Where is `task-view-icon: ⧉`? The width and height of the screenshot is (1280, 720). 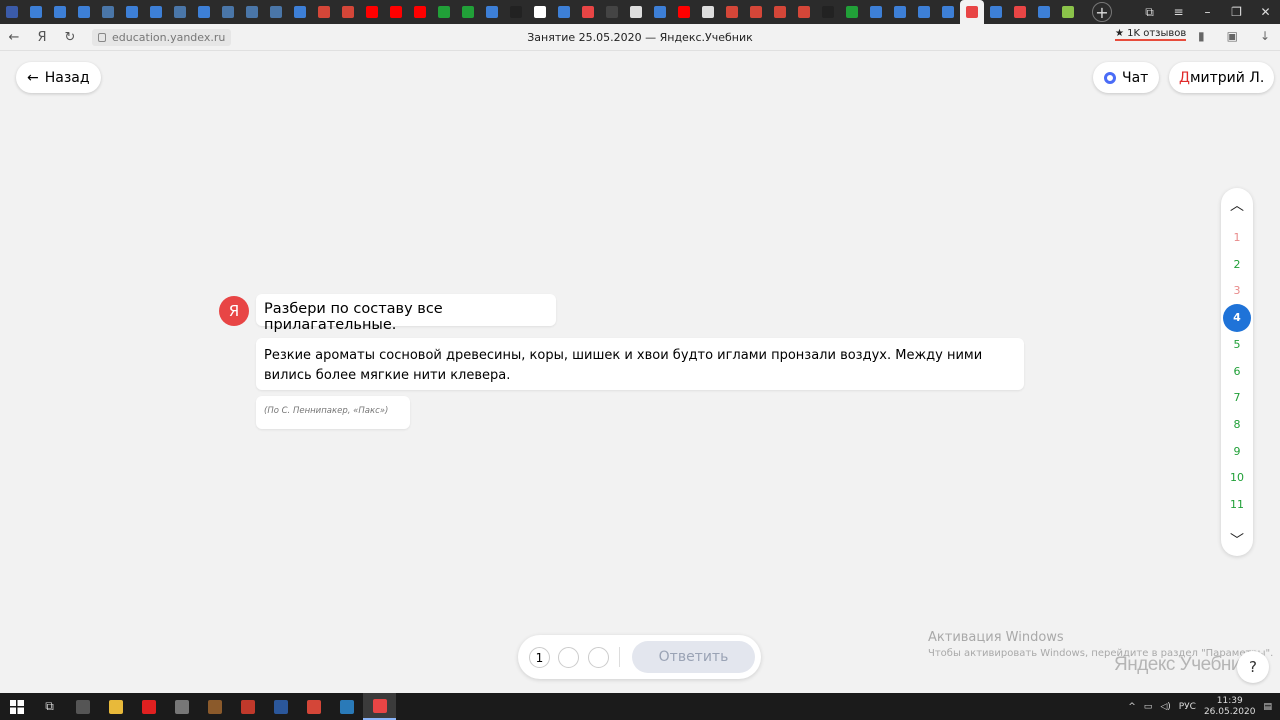
task-view-icon: ⧉ is located at coordinates (49, 706).